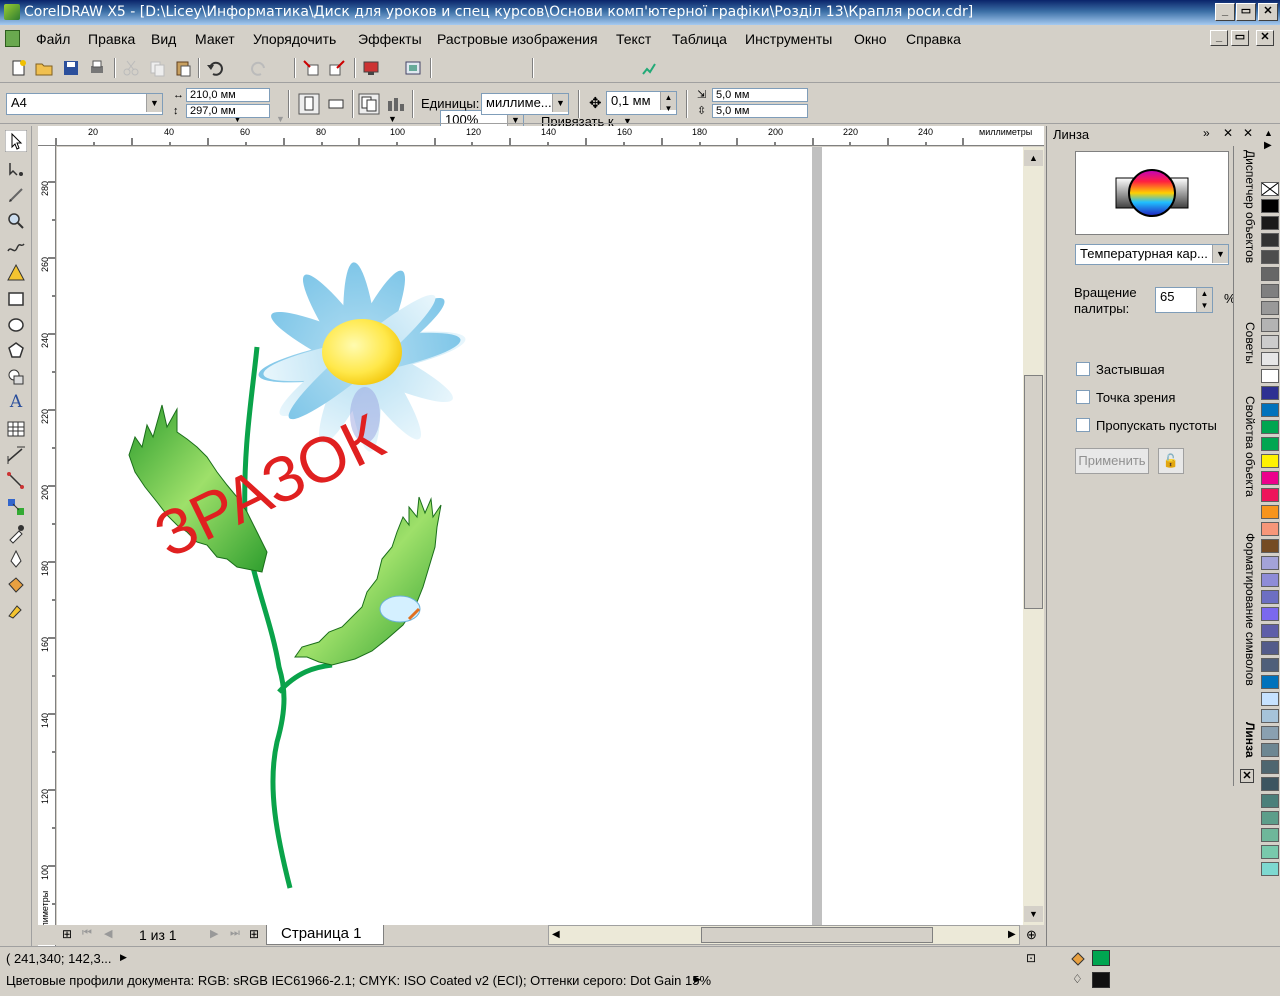 The image size is (1280, 996). Describe the element at coordinates (1033, 914) in the screenshot. I see `scroll-down-icon: ▼` at that location.